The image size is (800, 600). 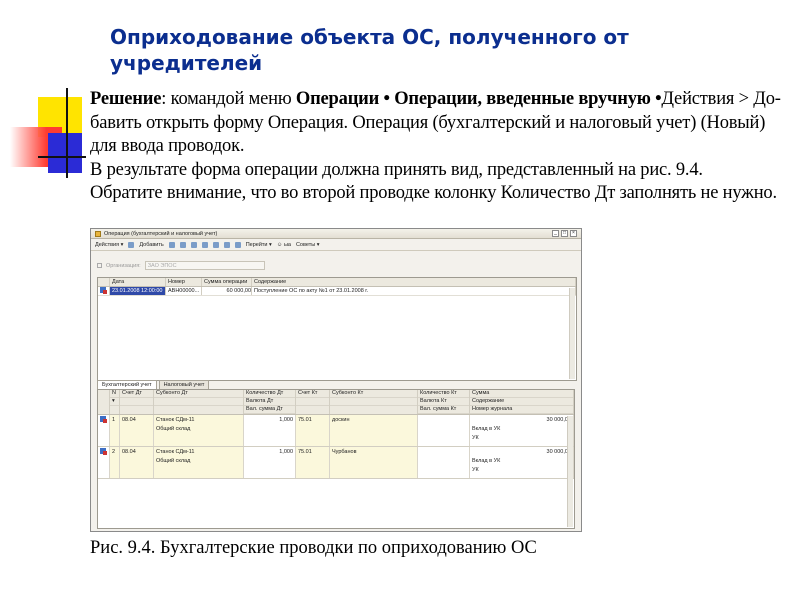 I want to click on header-qty-kt: Количество Кт, so click(x=443, y=394).